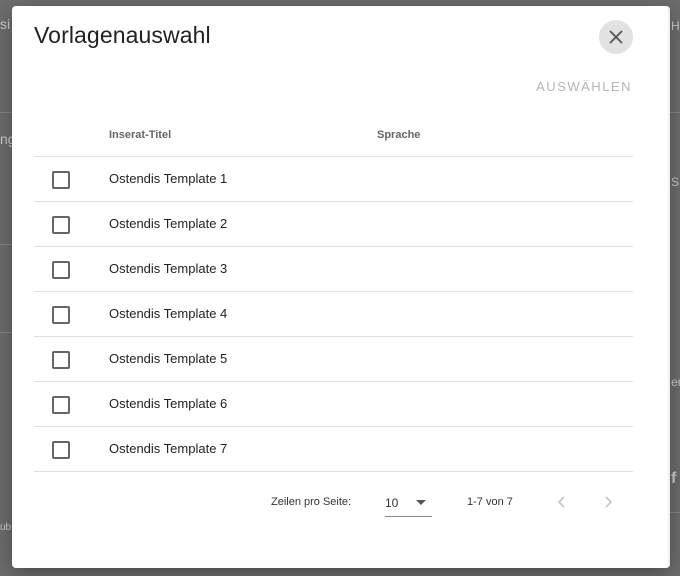 The height and width of the screenshot is (576, 680). What do you see at coordinates (490, 502) in the screenshot?
I see `page-range: 1-7 von 7` at bounding box center [490, 502].